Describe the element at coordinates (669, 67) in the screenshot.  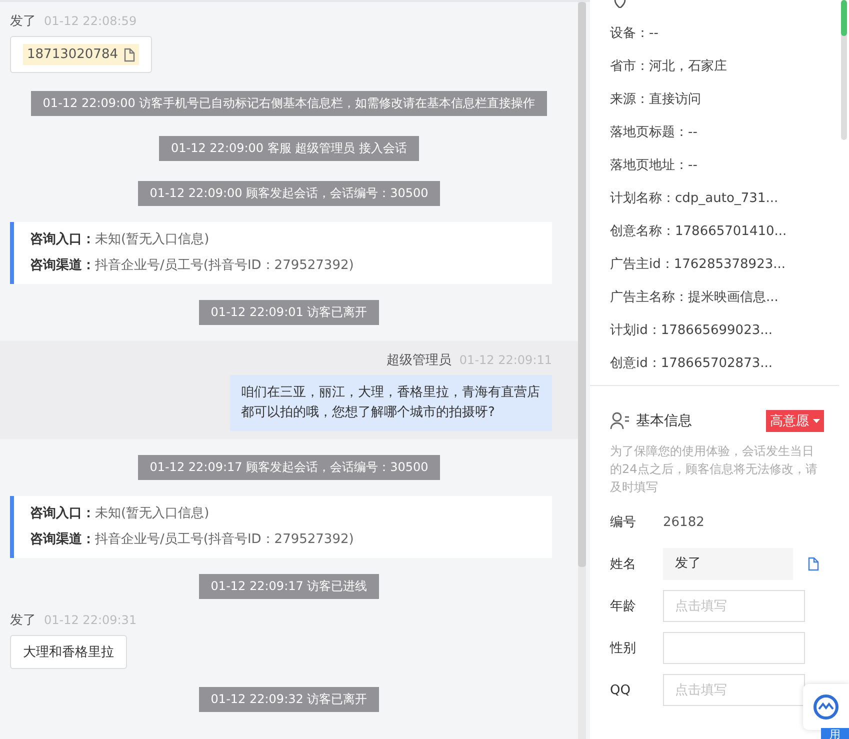
I see `source-info-item: 省市：河北，石家庄` at that location.